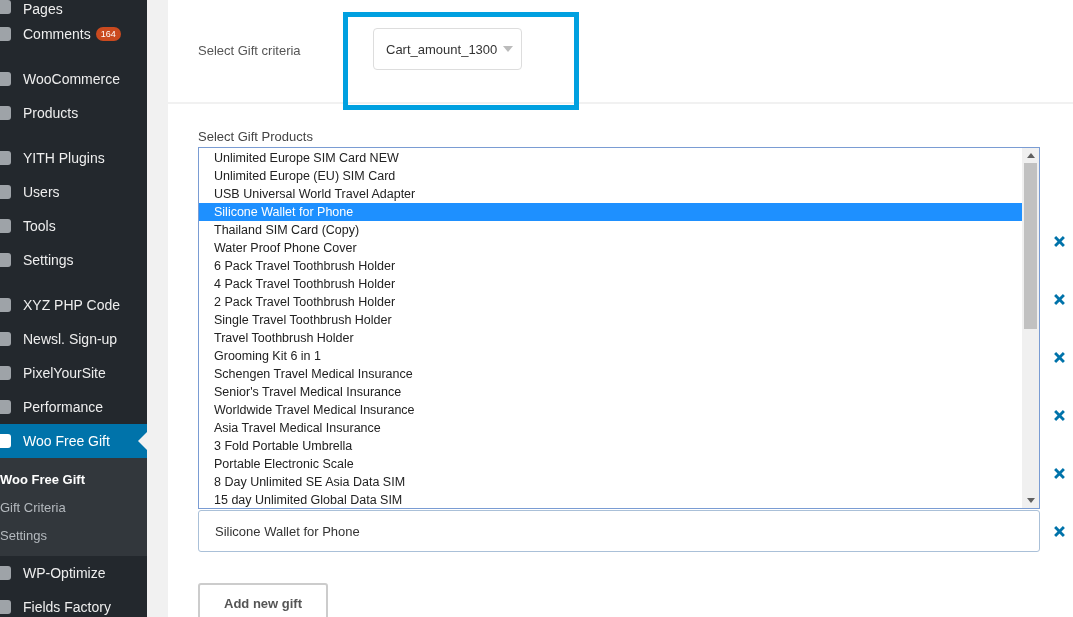 The width and height of the screenshot is (1073, 617). I want to click on product-option: Single Travel Toothbrush Holder, so click(610, 320).